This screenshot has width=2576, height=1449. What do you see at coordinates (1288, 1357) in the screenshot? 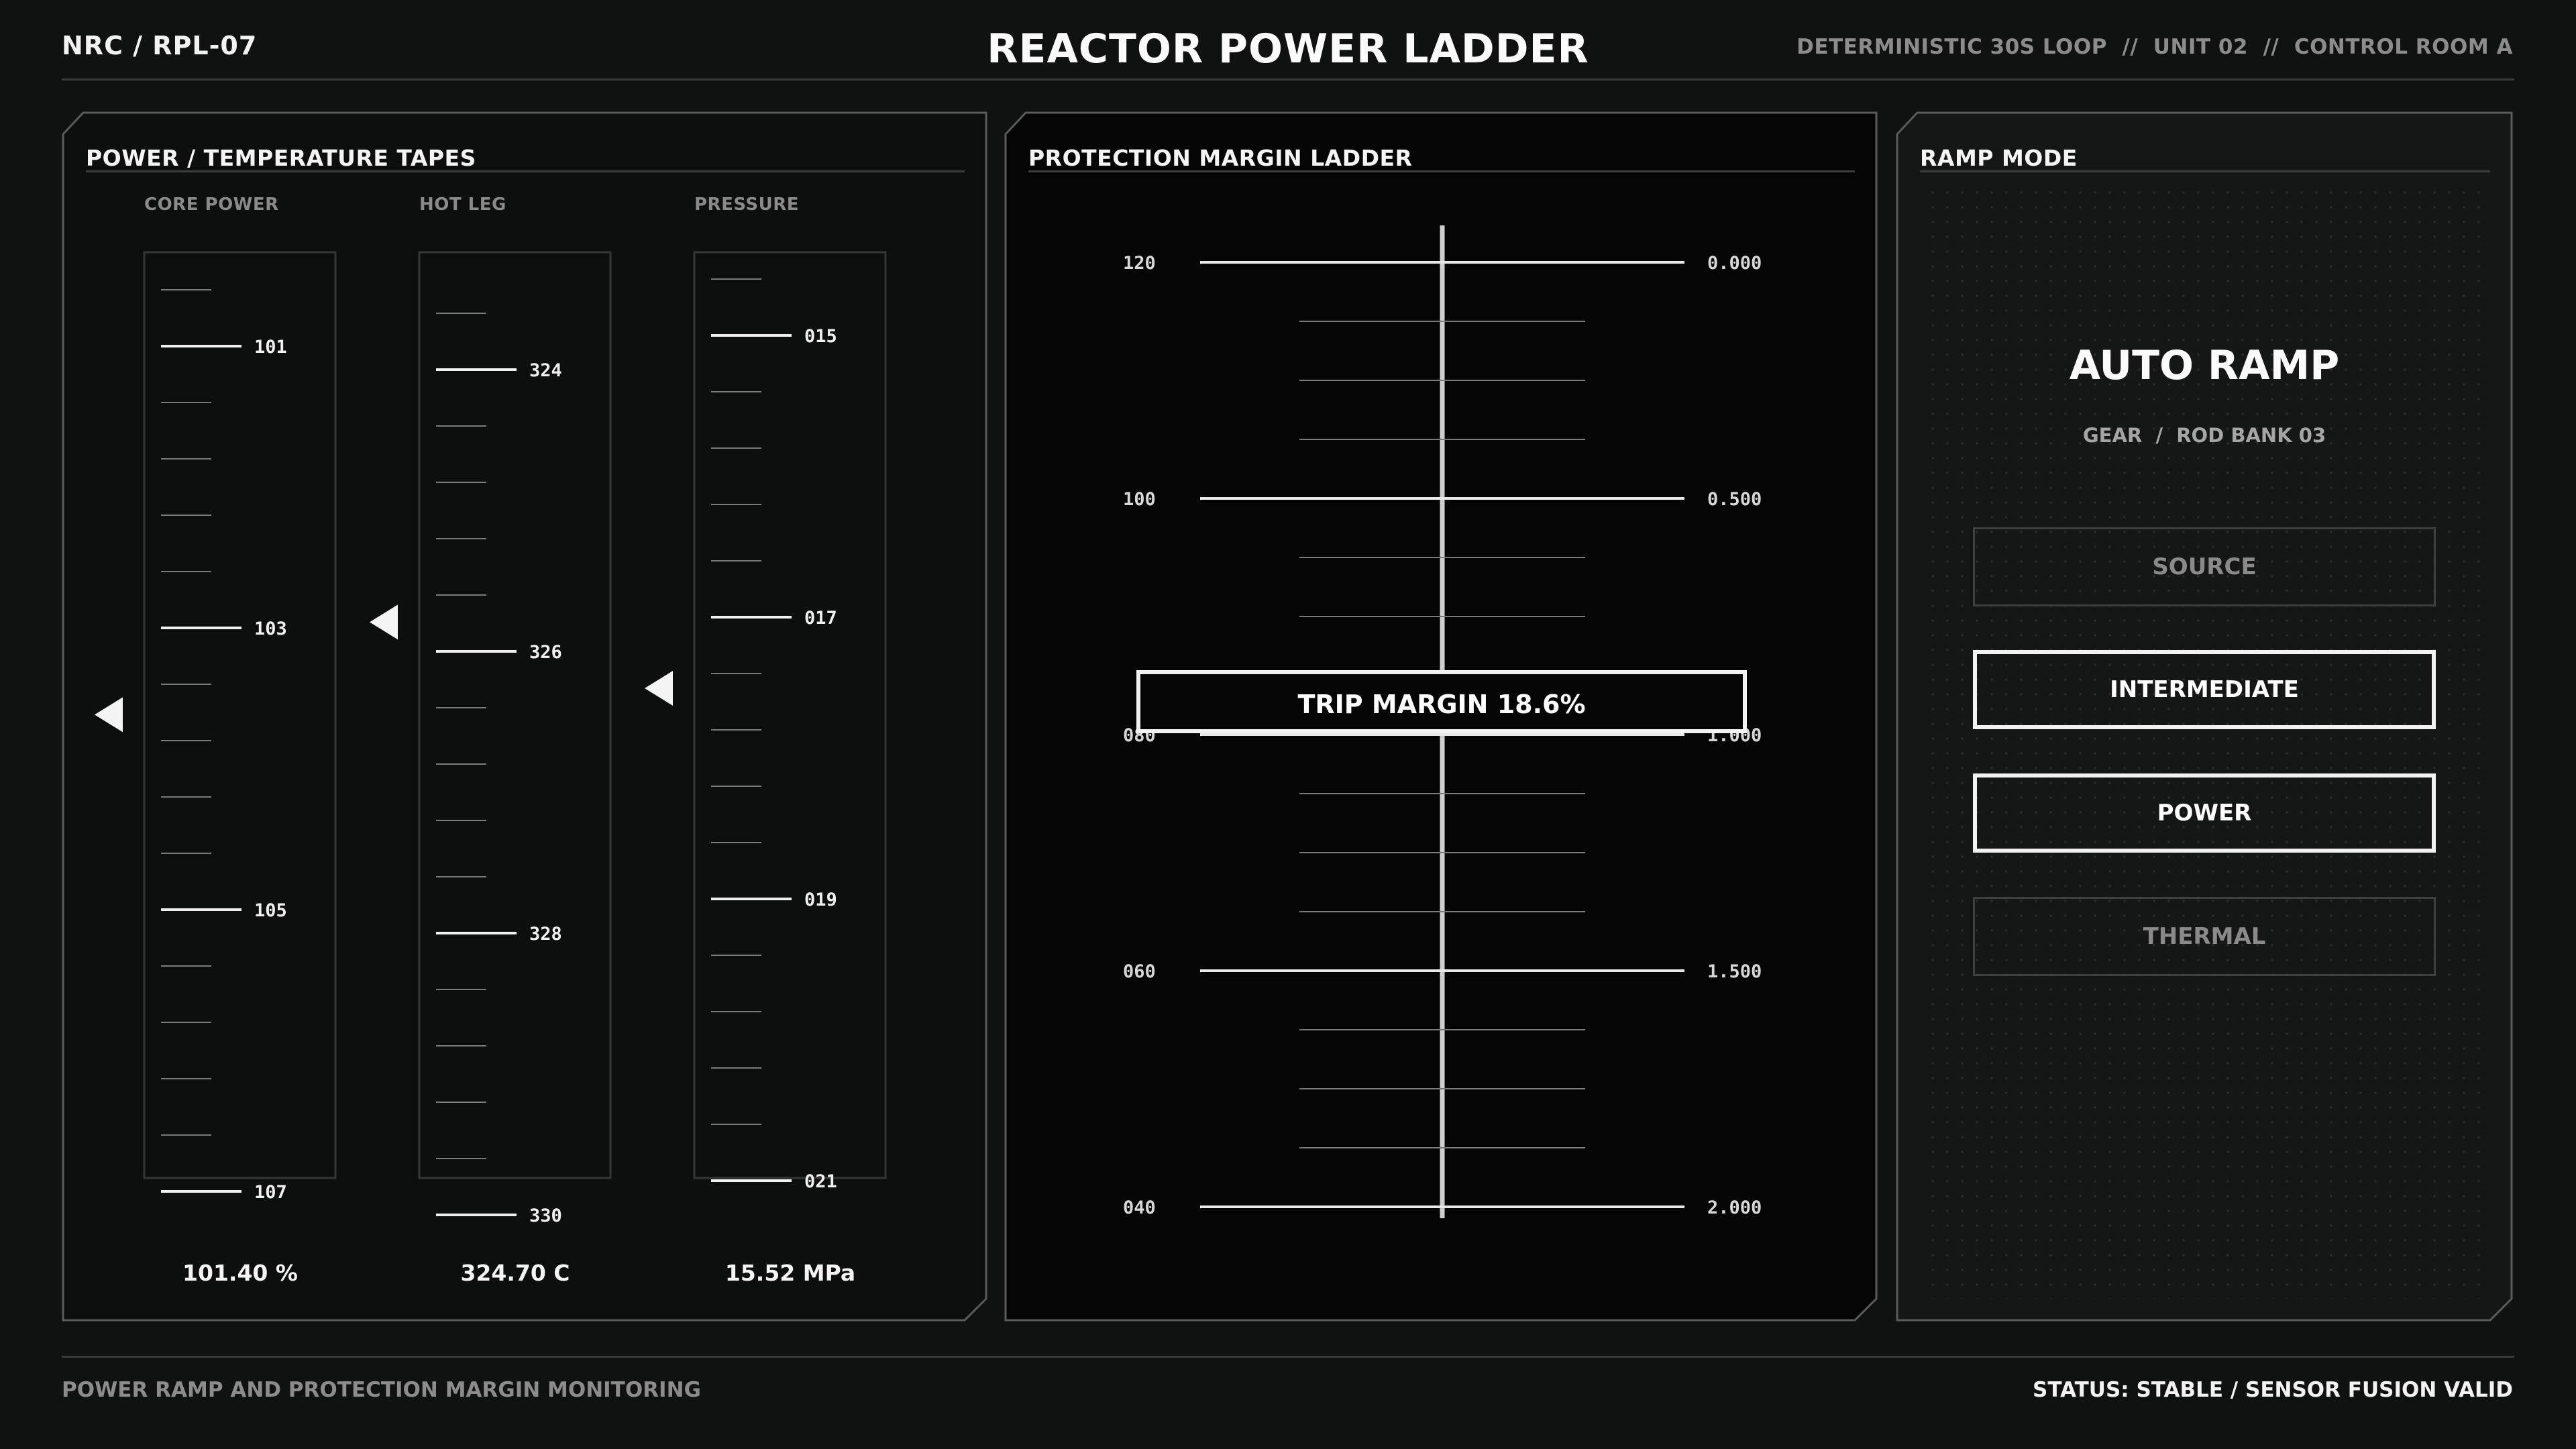
I see `footer-divider` at bounding box center [1288, 1357].